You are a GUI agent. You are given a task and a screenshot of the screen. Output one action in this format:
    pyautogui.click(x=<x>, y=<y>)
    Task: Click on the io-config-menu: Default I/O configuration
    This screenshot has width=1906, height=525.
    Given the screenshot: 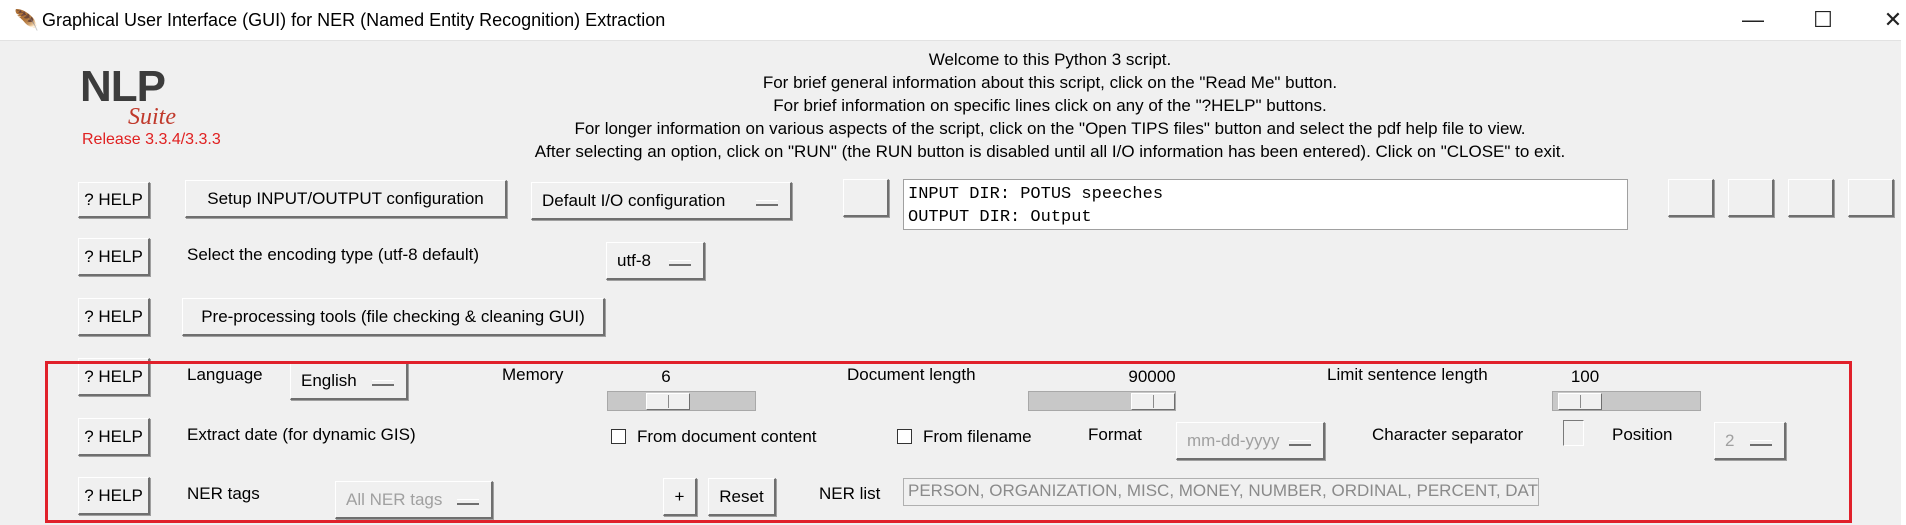 What is the action you would take?
    pyautogui.click(x=661, y=201)
    